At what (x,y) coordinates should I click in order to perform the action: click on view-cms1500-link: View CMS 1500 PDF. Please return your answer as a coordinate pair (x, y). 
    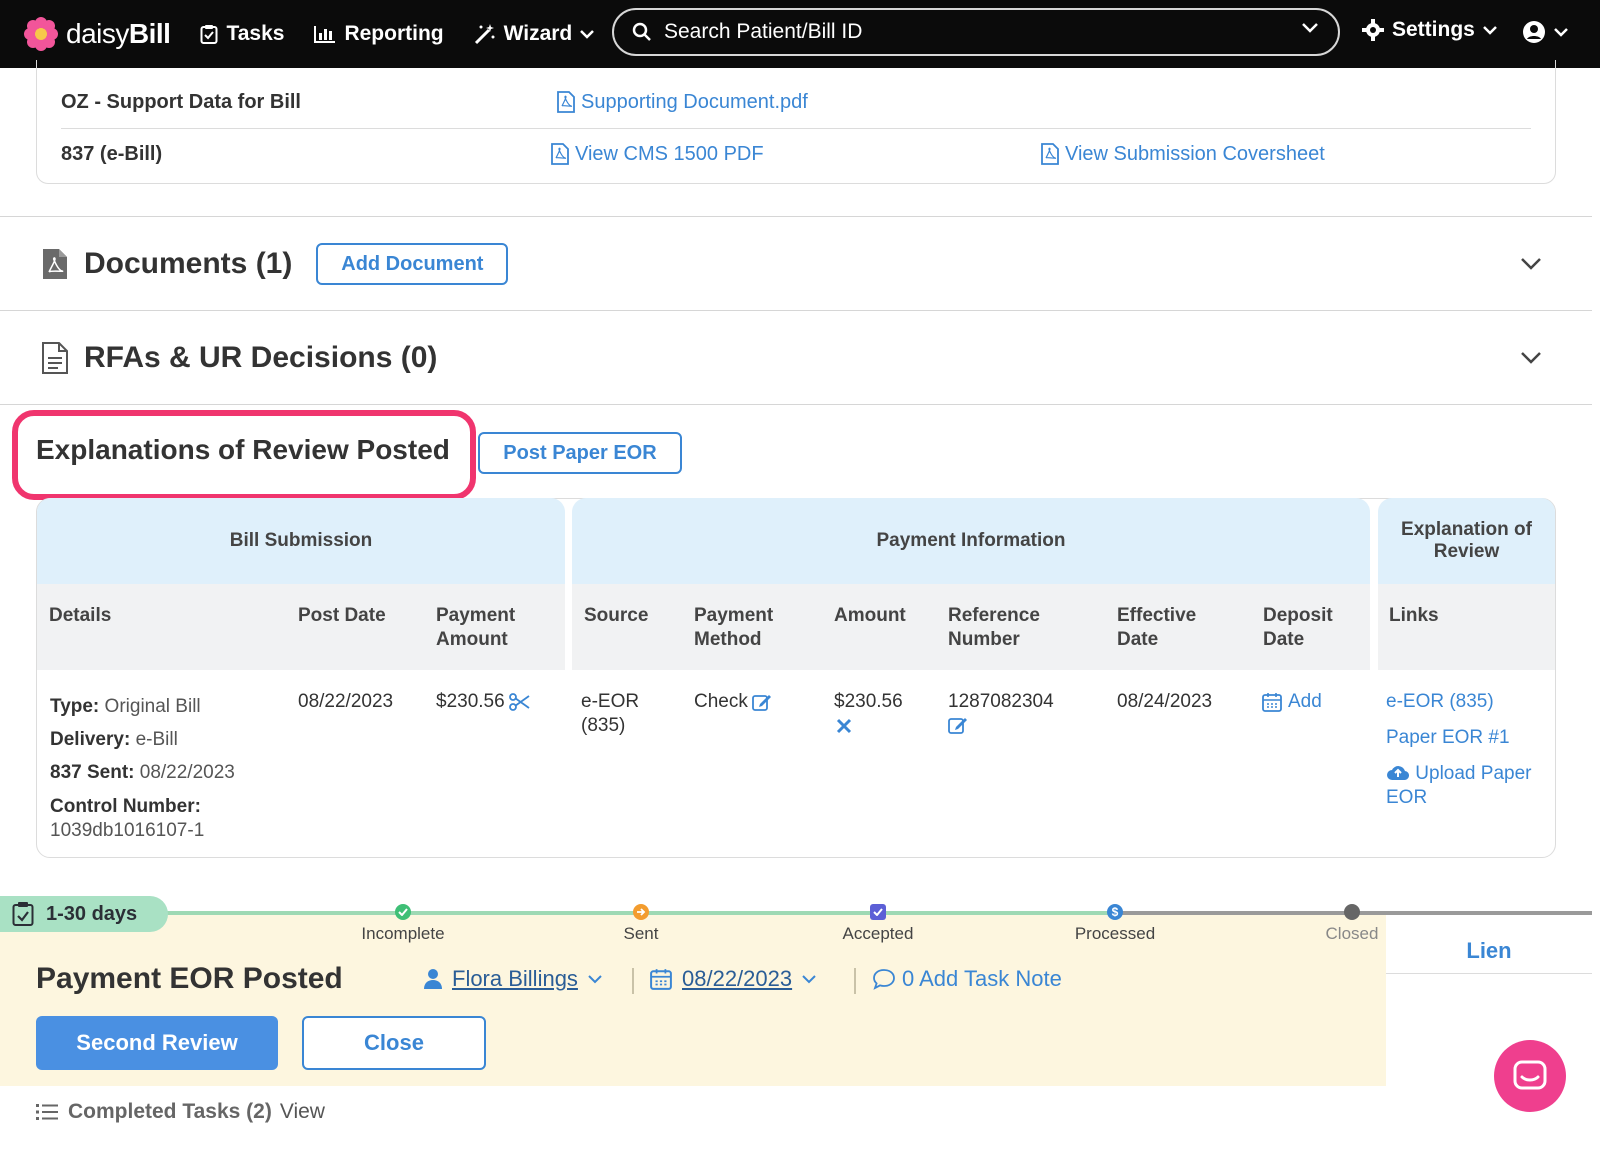
    Looking at the image, I should click on (796, 154).